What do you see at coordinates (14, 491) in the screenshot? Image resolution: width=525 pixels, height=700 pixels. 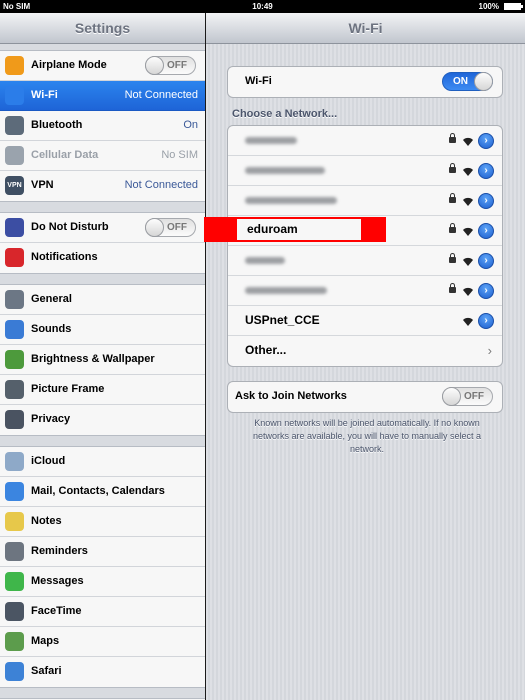 I see `mail-icon` at bounding box center [14, 491].